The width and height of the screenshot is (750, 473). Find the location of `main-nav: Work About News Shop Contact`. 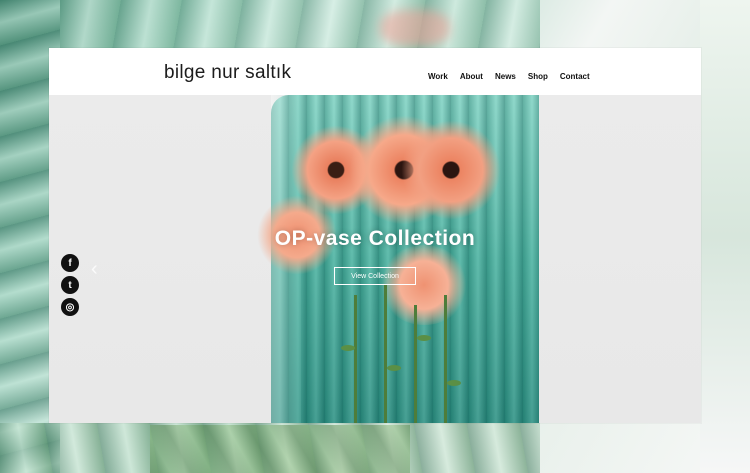

main-nav: Work About News Shop Contact is located at coordinates (515, 76).